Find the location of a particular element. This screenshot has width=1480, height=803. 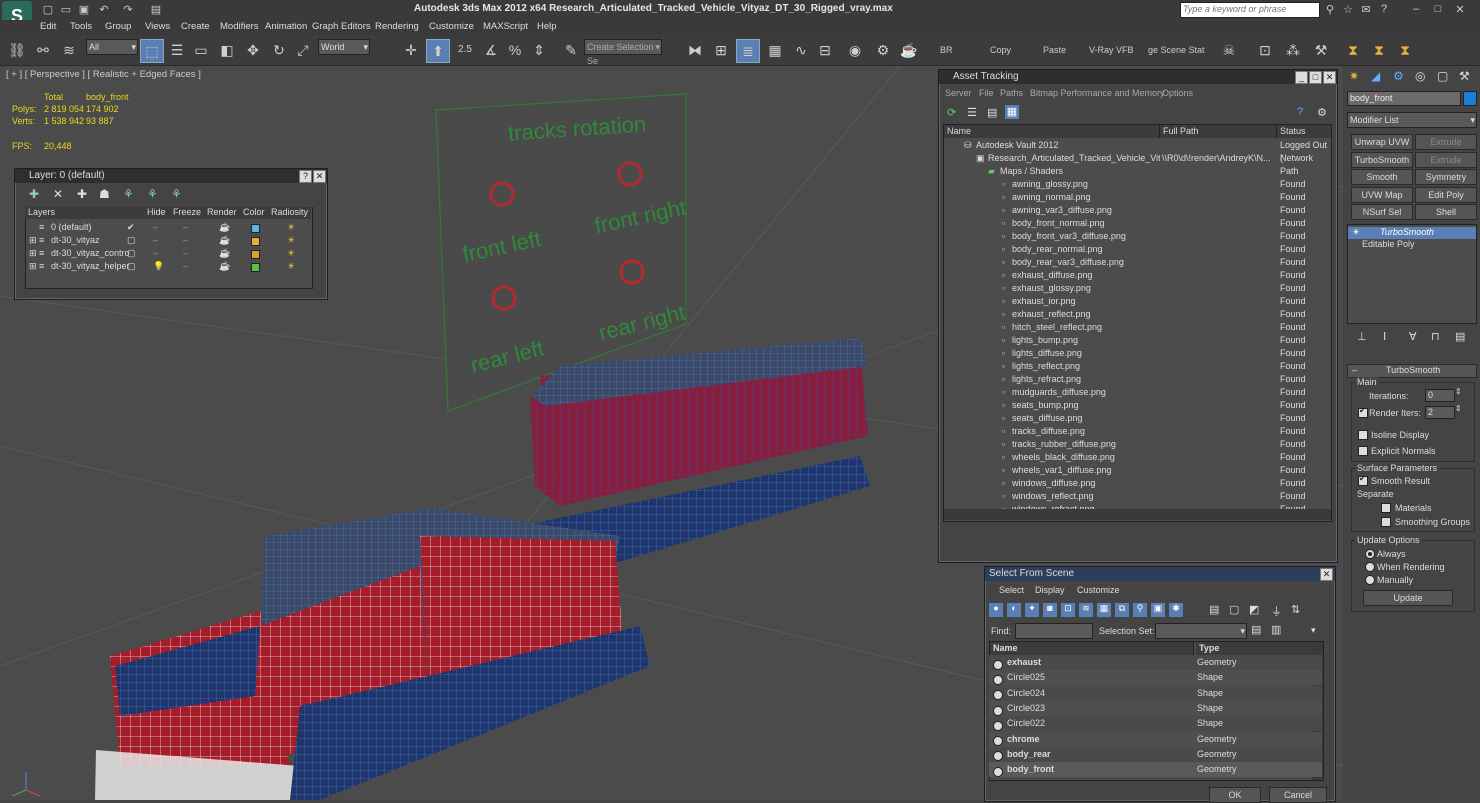

graphite-ribbon-icon: ▦ is located at coordinates (775, 50).